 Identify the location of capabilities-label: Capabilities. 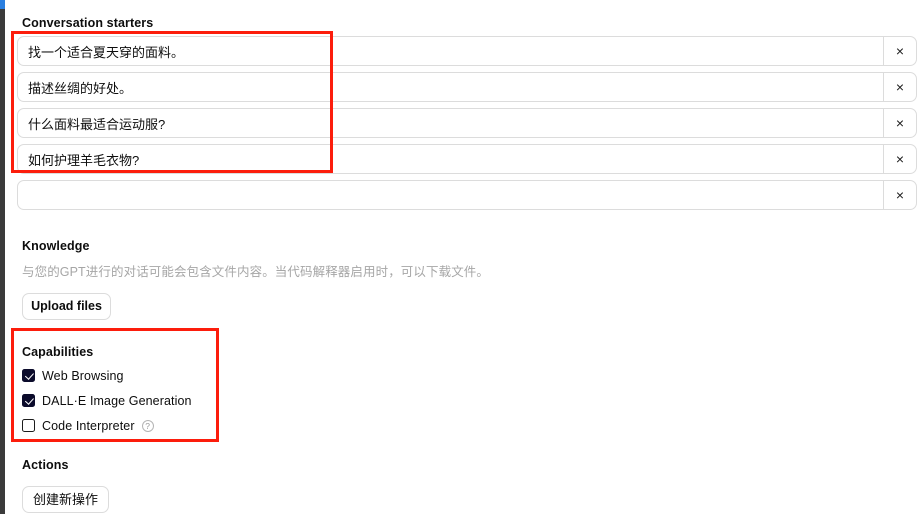
(58, 352).